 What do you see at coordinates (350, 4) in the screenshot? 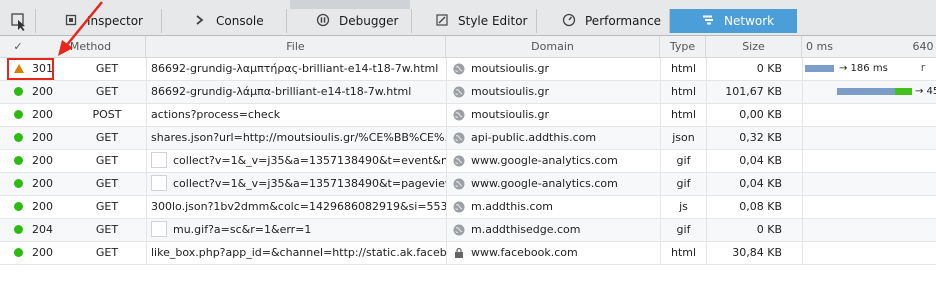
I see `window-backdrop` at bounding box center [350, 4].